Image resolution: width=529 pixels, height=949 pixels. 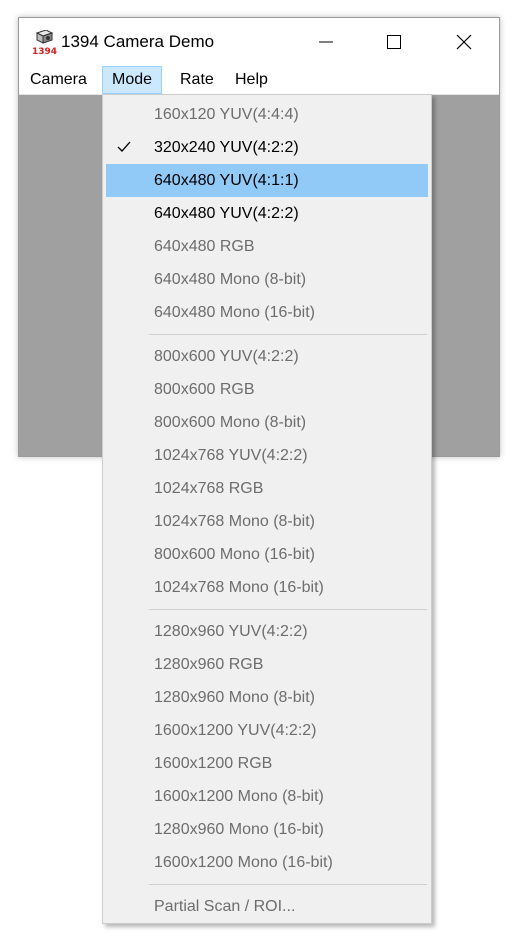 I want to click on menu-item-label: 1024x768 YUV(4:2:2), so click(x=231, y=455).